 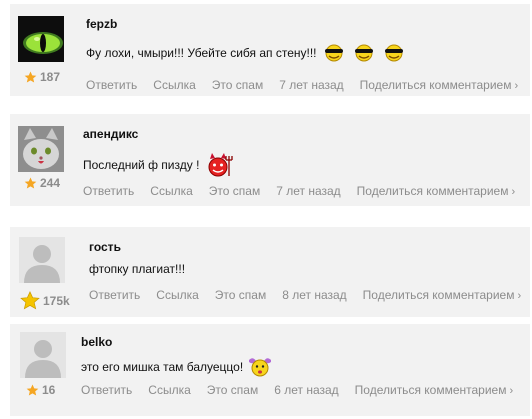 I want to click on girl-smiley-icon, so click(x=260, y=367).